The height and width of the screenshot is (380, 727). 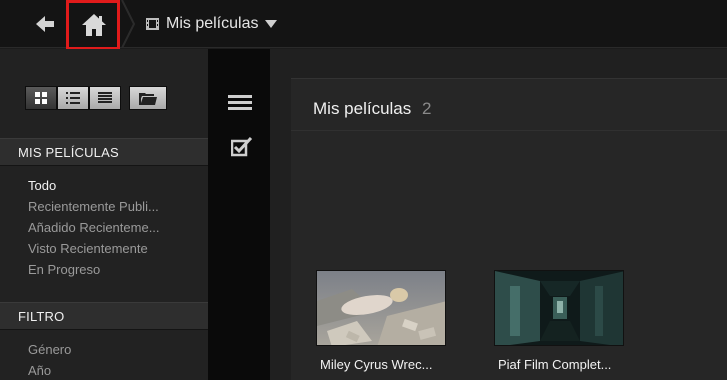 What do you see at coordinates (94, 185) in the screenshot?
I see `sidebar-item-all: Todo` at bounding box center [94, 185].